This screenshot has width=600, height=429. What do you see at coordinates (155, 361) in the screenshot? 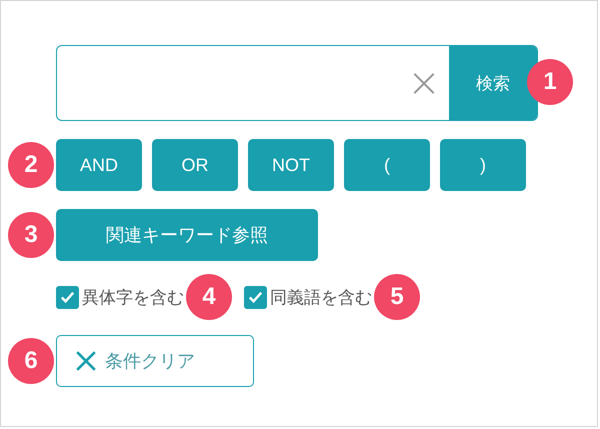
I see `clear-conditions-button: 条件クリア` at bounding box center [155, 361].